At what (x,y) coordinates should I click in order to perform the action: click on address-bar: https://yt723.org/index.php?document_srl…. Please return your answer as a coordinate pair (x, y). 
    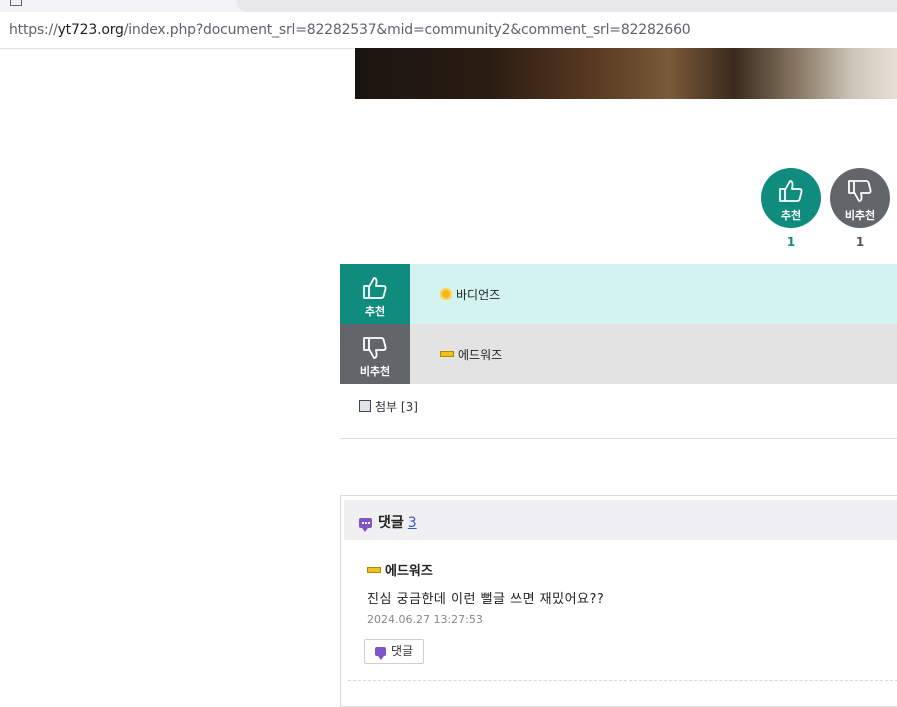
    Looking at the image, I should click on (448, 30).